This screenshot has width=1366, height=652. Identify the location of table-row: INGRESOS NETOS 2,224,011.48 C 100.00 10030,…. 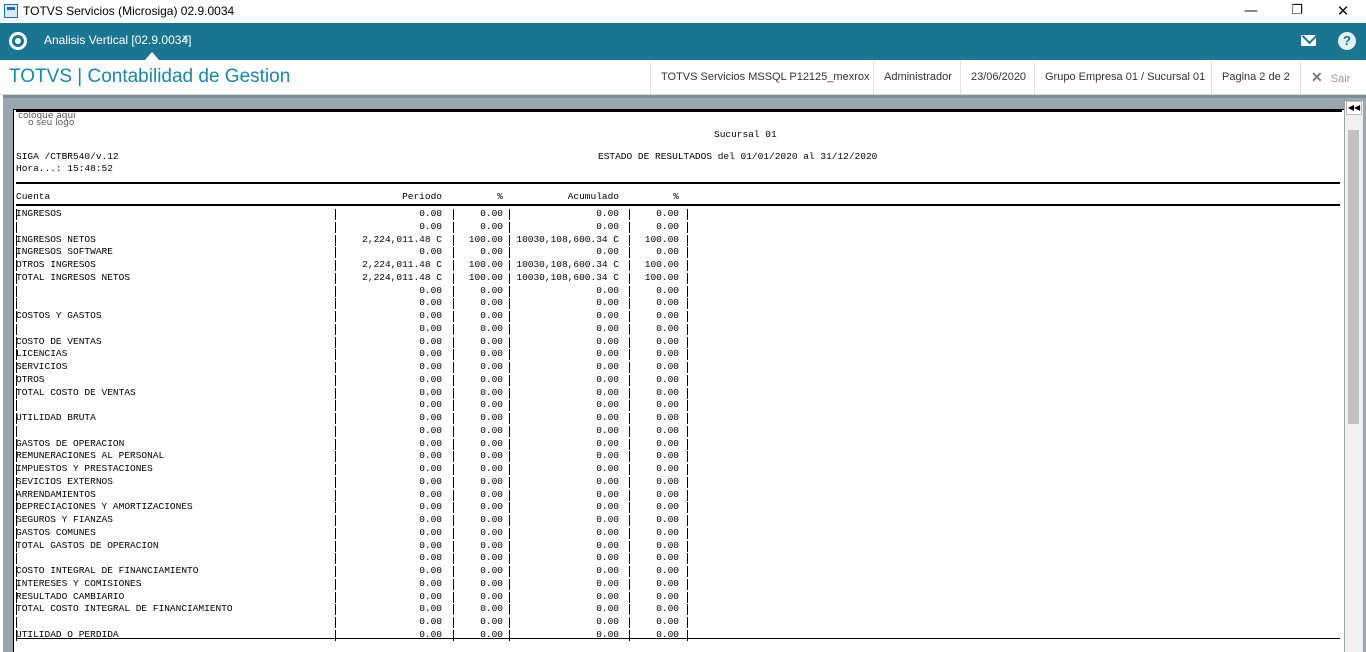
(366, 240).